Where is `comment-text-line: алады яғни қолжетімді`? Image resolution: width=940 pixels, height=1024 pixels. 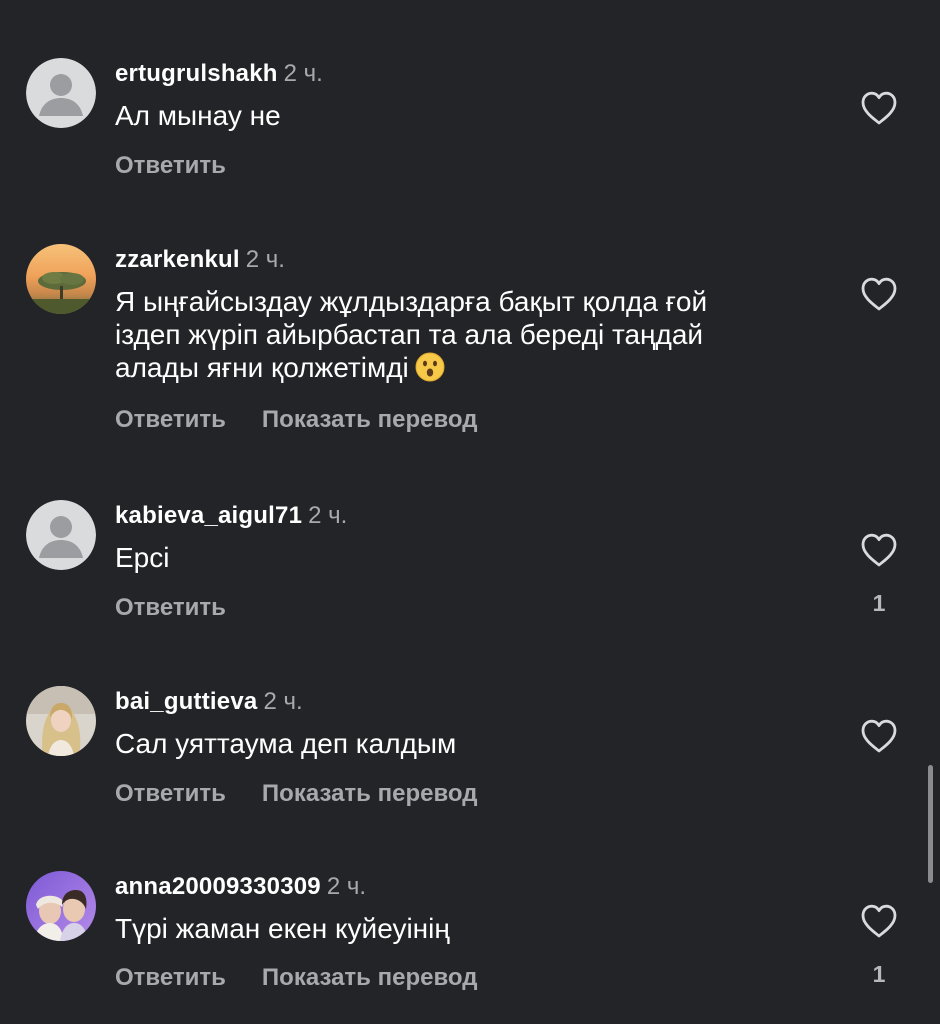 comment-text-line: алады яғни қолжетімді is located at coordinates (465, 367).